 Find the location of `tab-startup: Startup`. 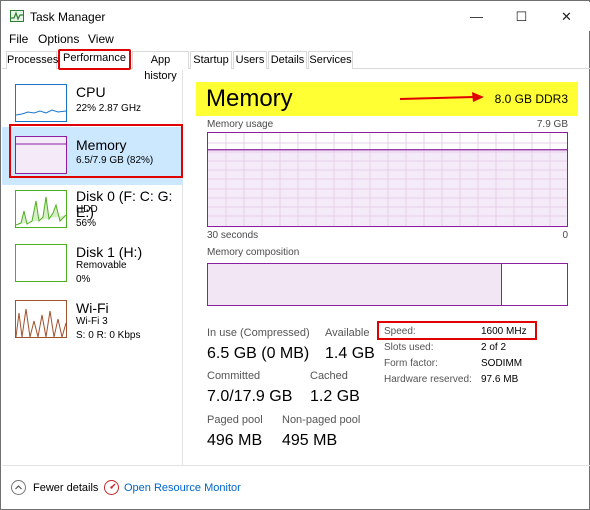

tab-startup: Startup is located at coordinates (211, 60).